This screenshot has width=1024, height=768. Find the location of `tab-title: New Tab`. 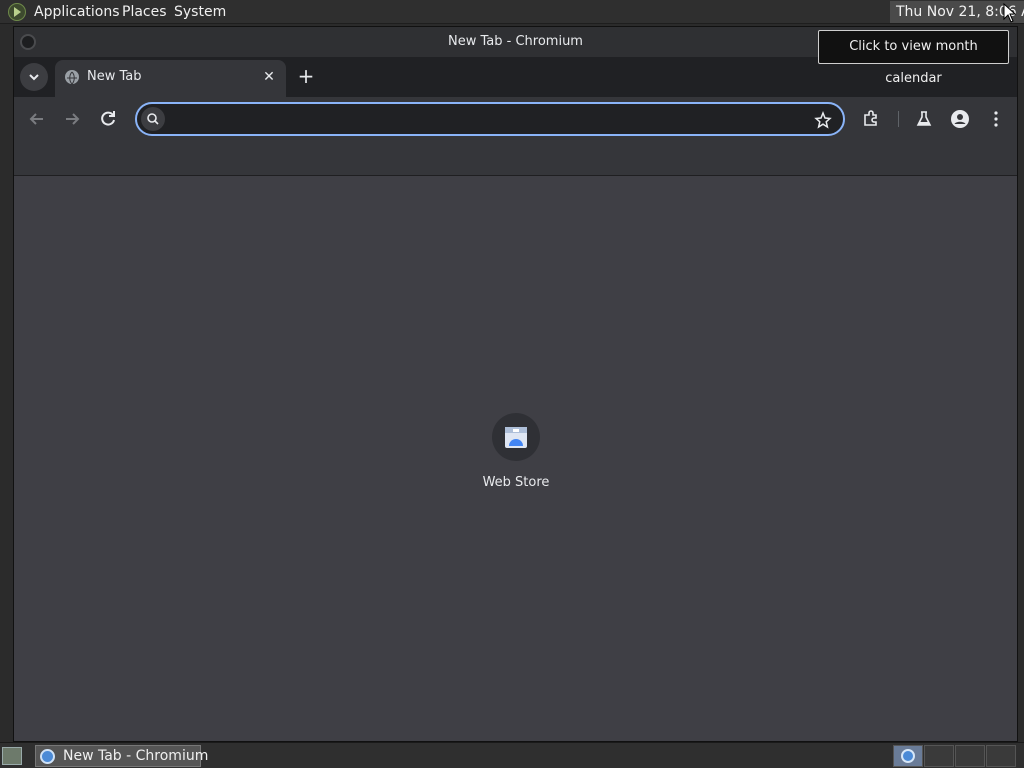

tab-title: New Tab is located at coordinates (114, 76).